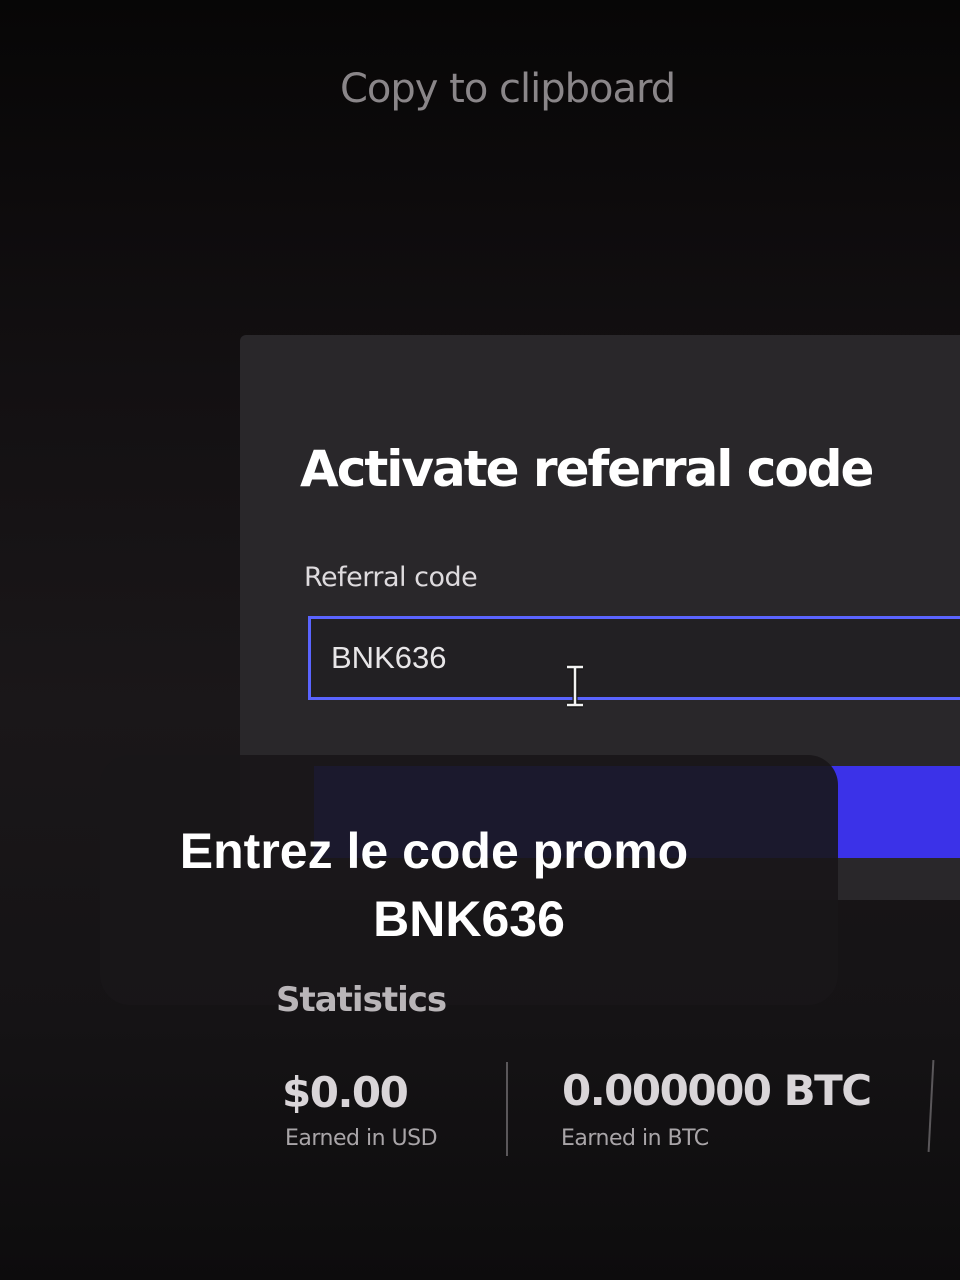  Describe the element at coordinates (361, 1000) in the screenshot. I see `statistics-heading: Statistics` at that location.